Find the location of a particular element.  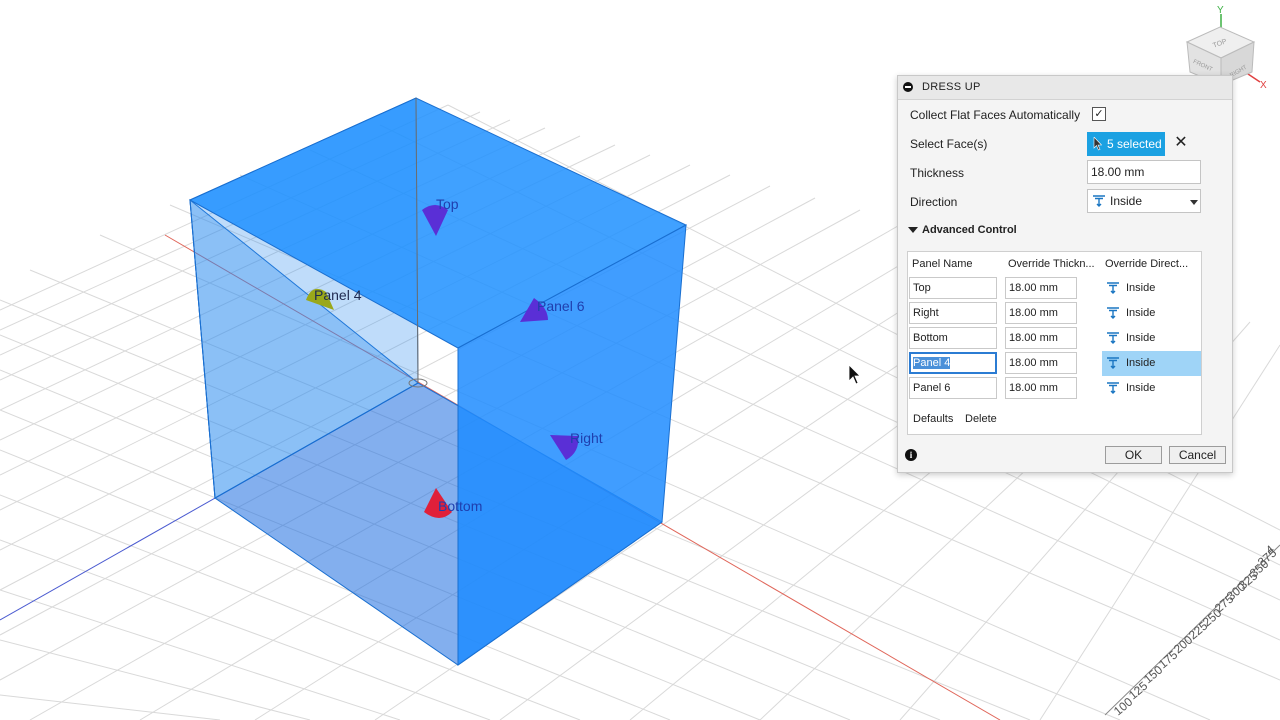

panel-name-input: Top is located at coordinates (953, 288).